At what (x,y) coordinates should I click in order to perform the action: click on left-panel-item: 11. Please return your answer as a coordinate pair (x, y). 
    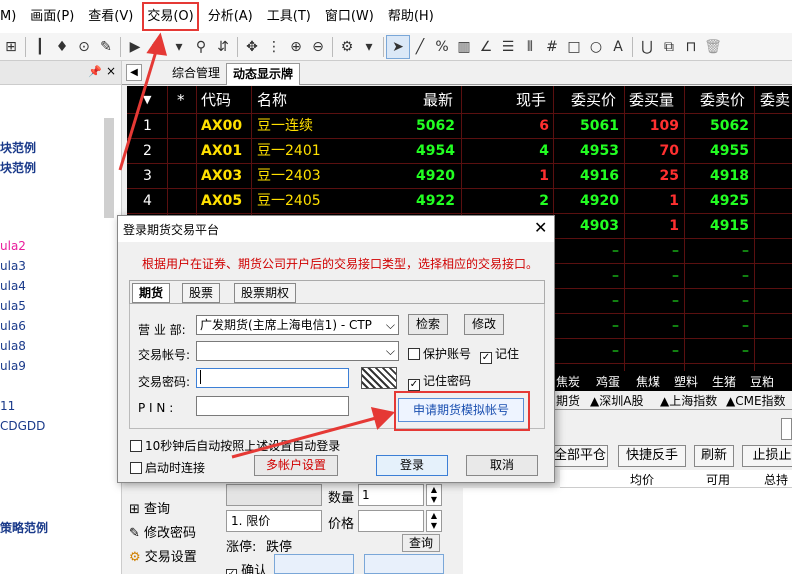
    Looking at the image, I should click on (7, 406).